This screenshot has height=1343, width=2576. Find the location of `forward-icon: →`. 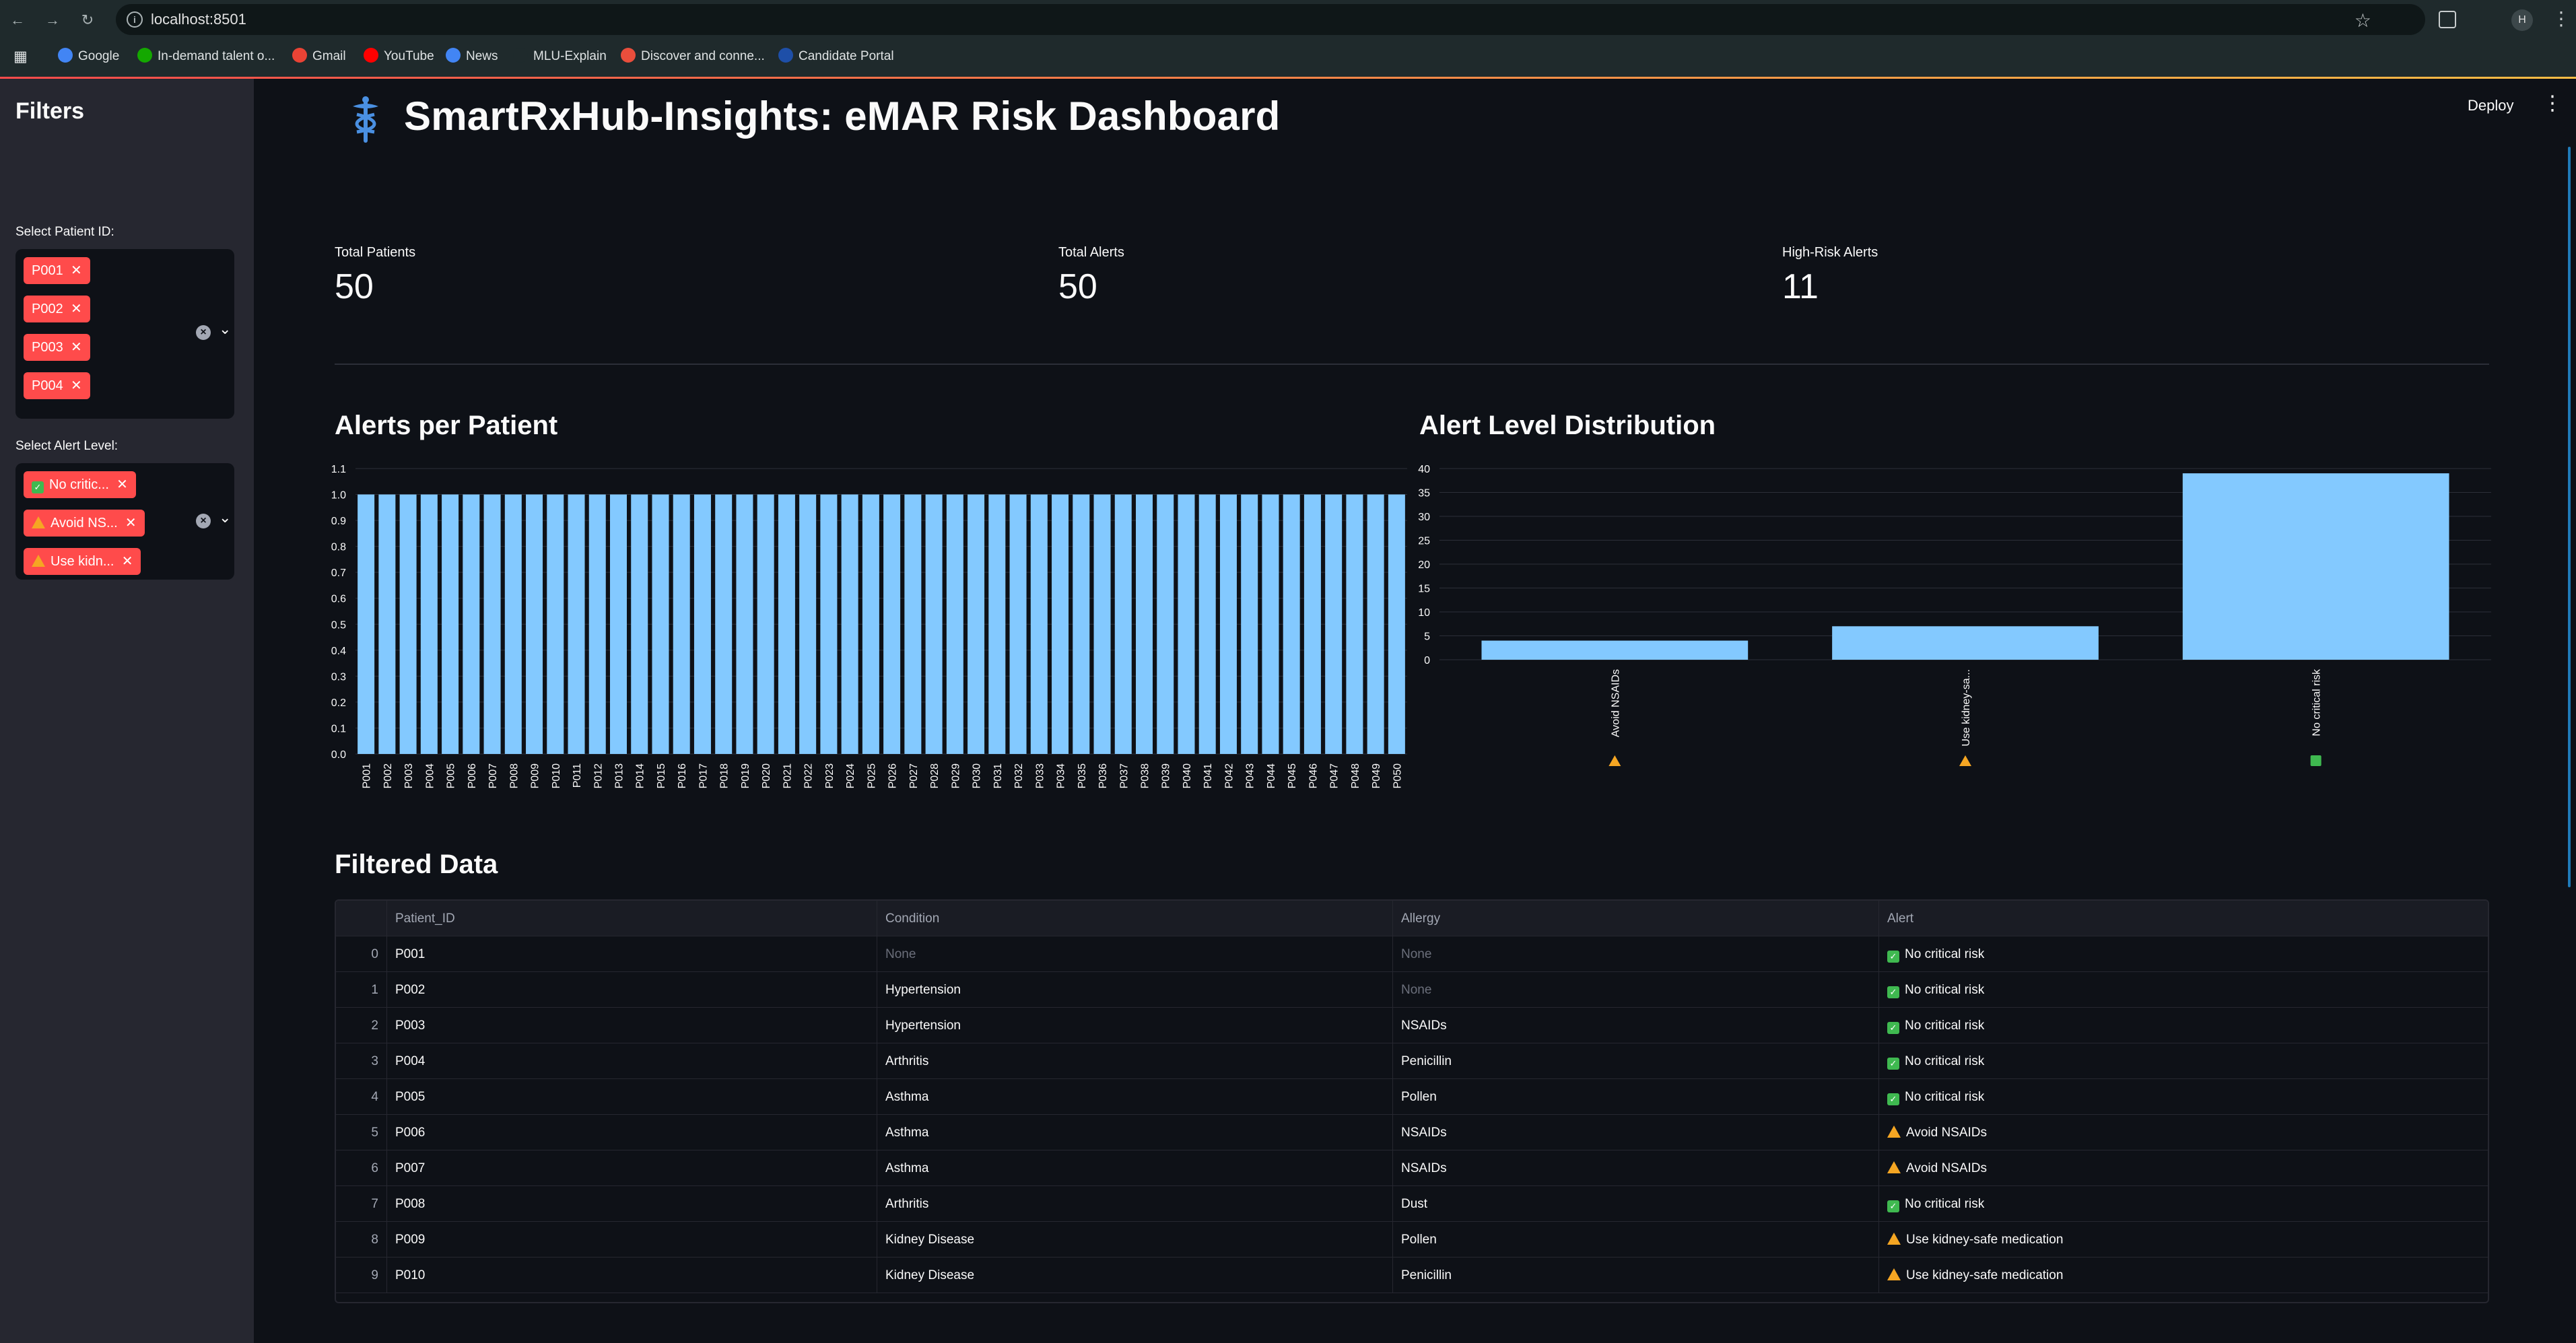

forward-icon: → is located at coordinates (53, 20).